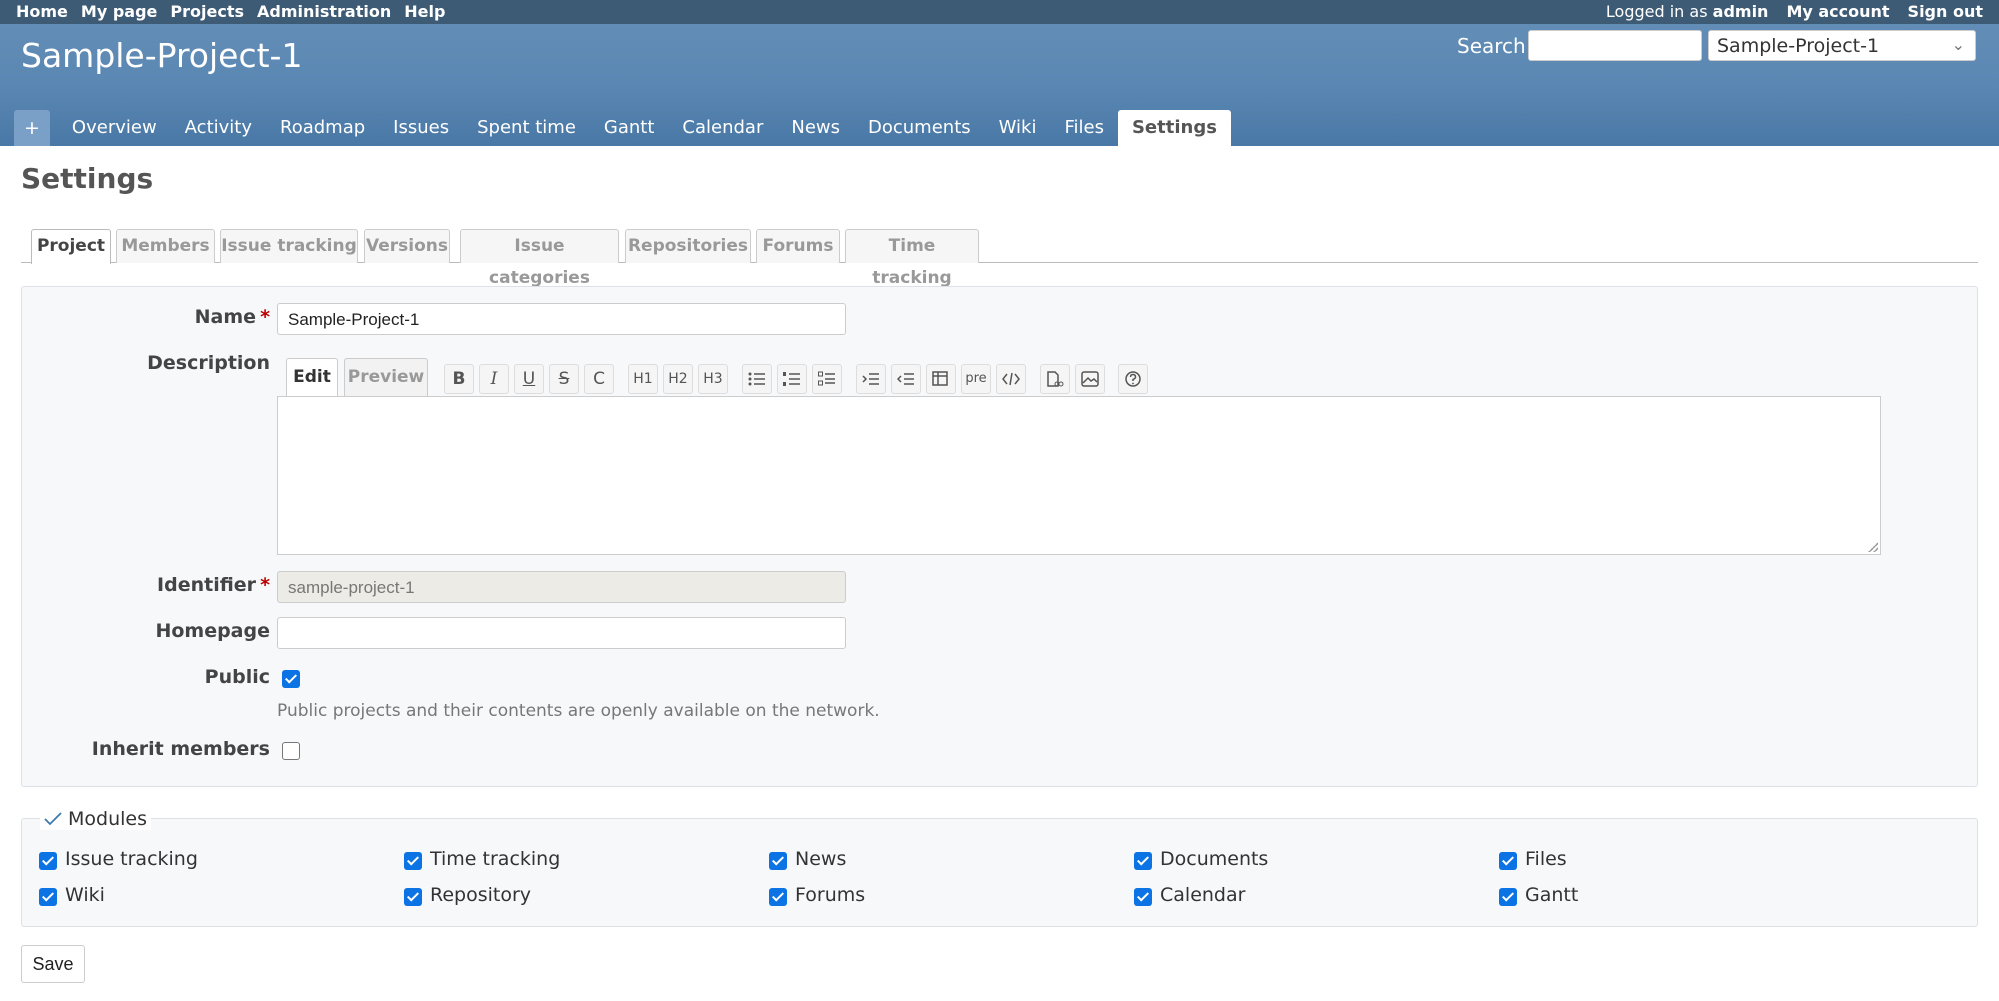 Image resolution: width=1999 pixels, height=1001 pixels. I want to click on module-gantt-label: Gantt, so click(1551, 895).